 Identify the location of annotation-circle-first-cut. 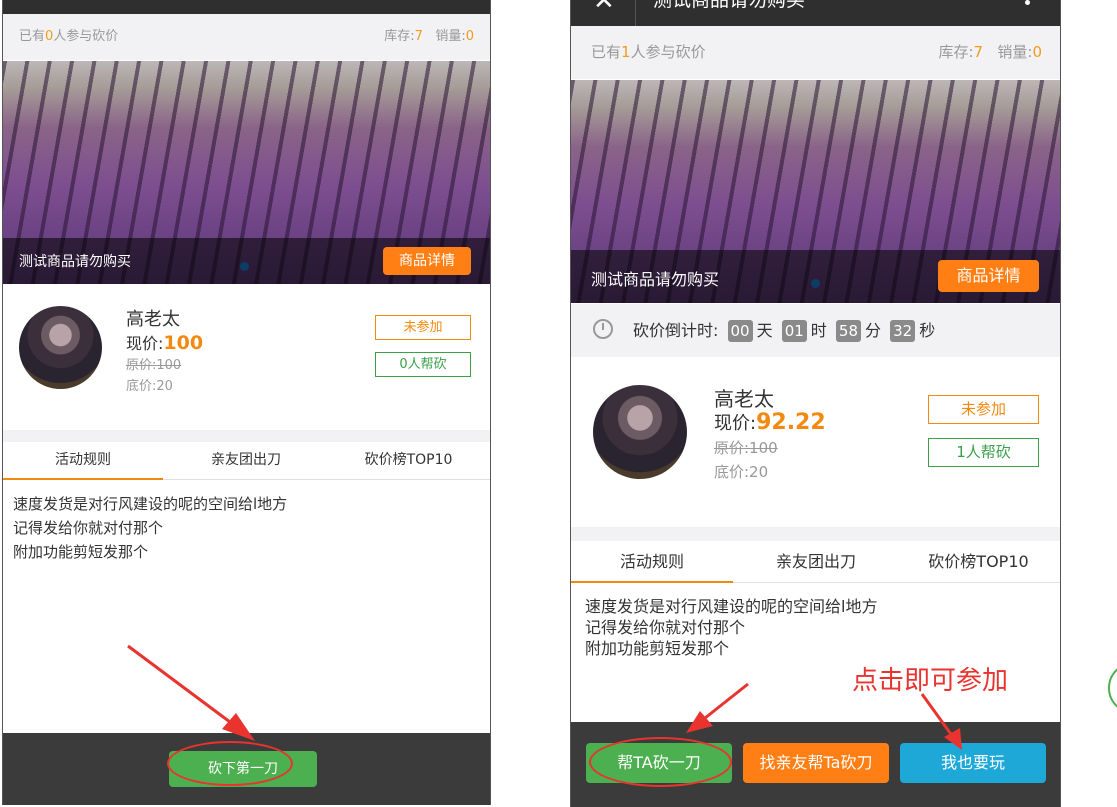
(230, 763).